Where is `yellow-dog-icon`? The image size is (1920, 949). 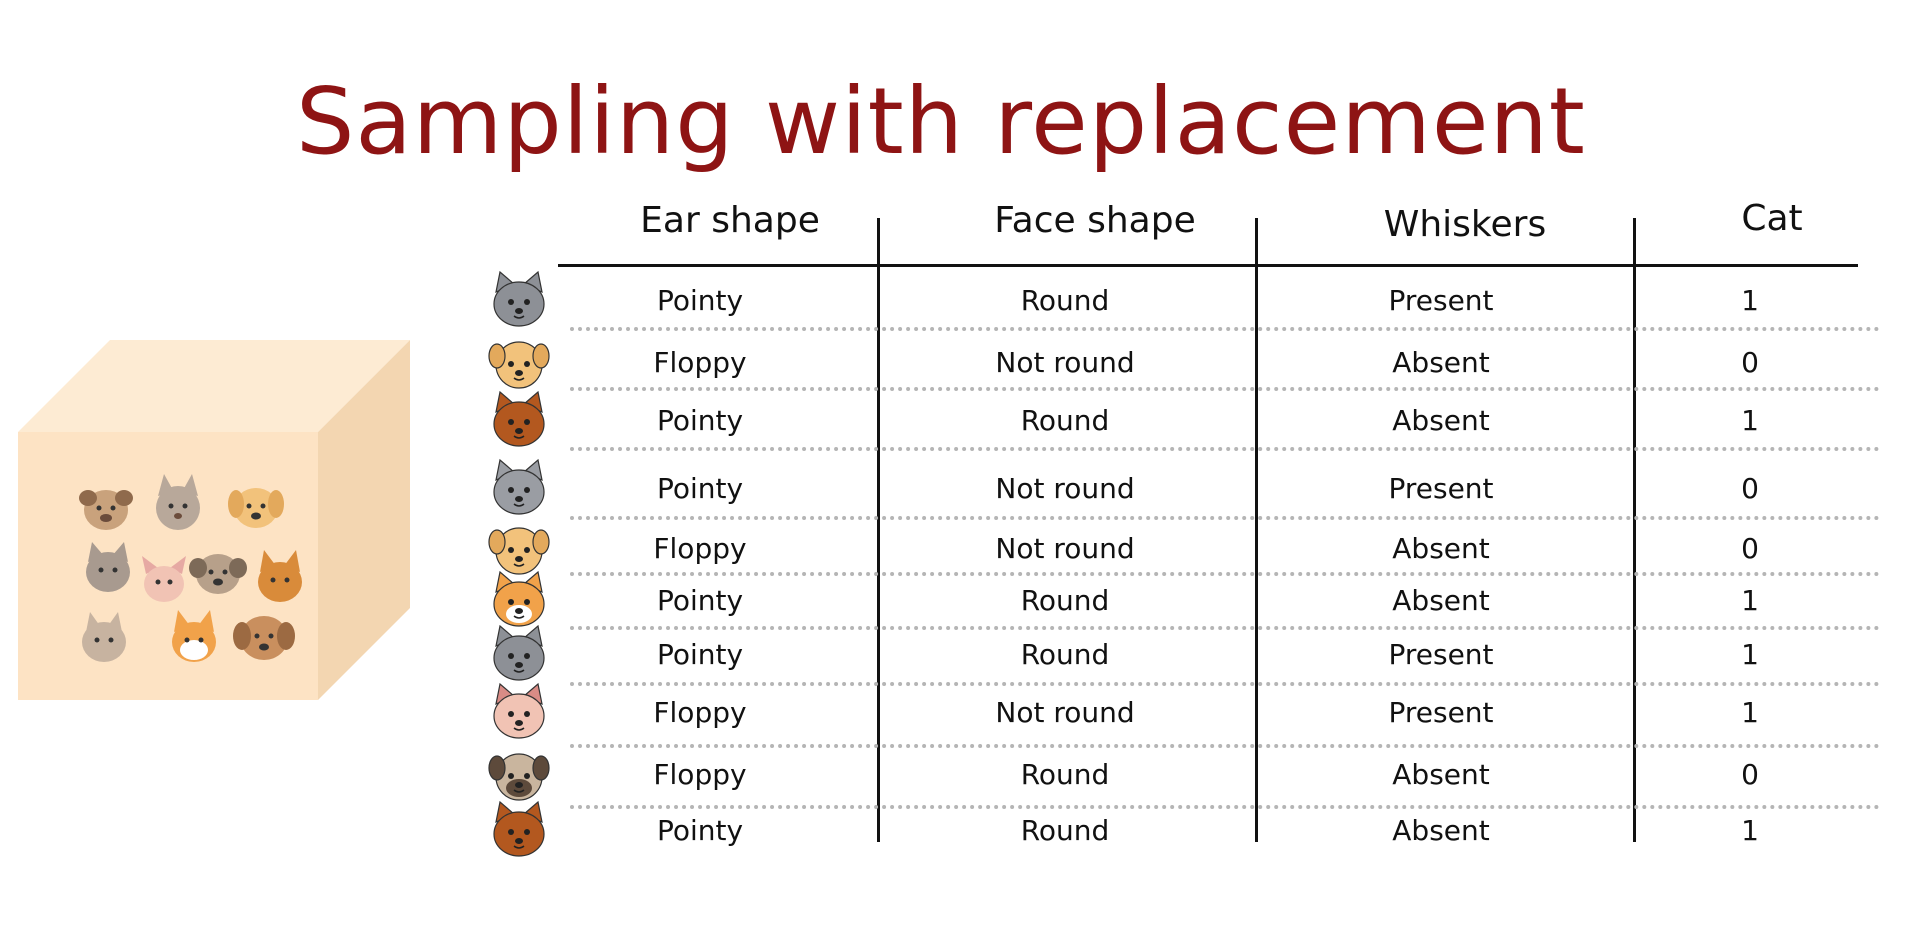
yellow-dog-icon is located at coordinates (519, 365).